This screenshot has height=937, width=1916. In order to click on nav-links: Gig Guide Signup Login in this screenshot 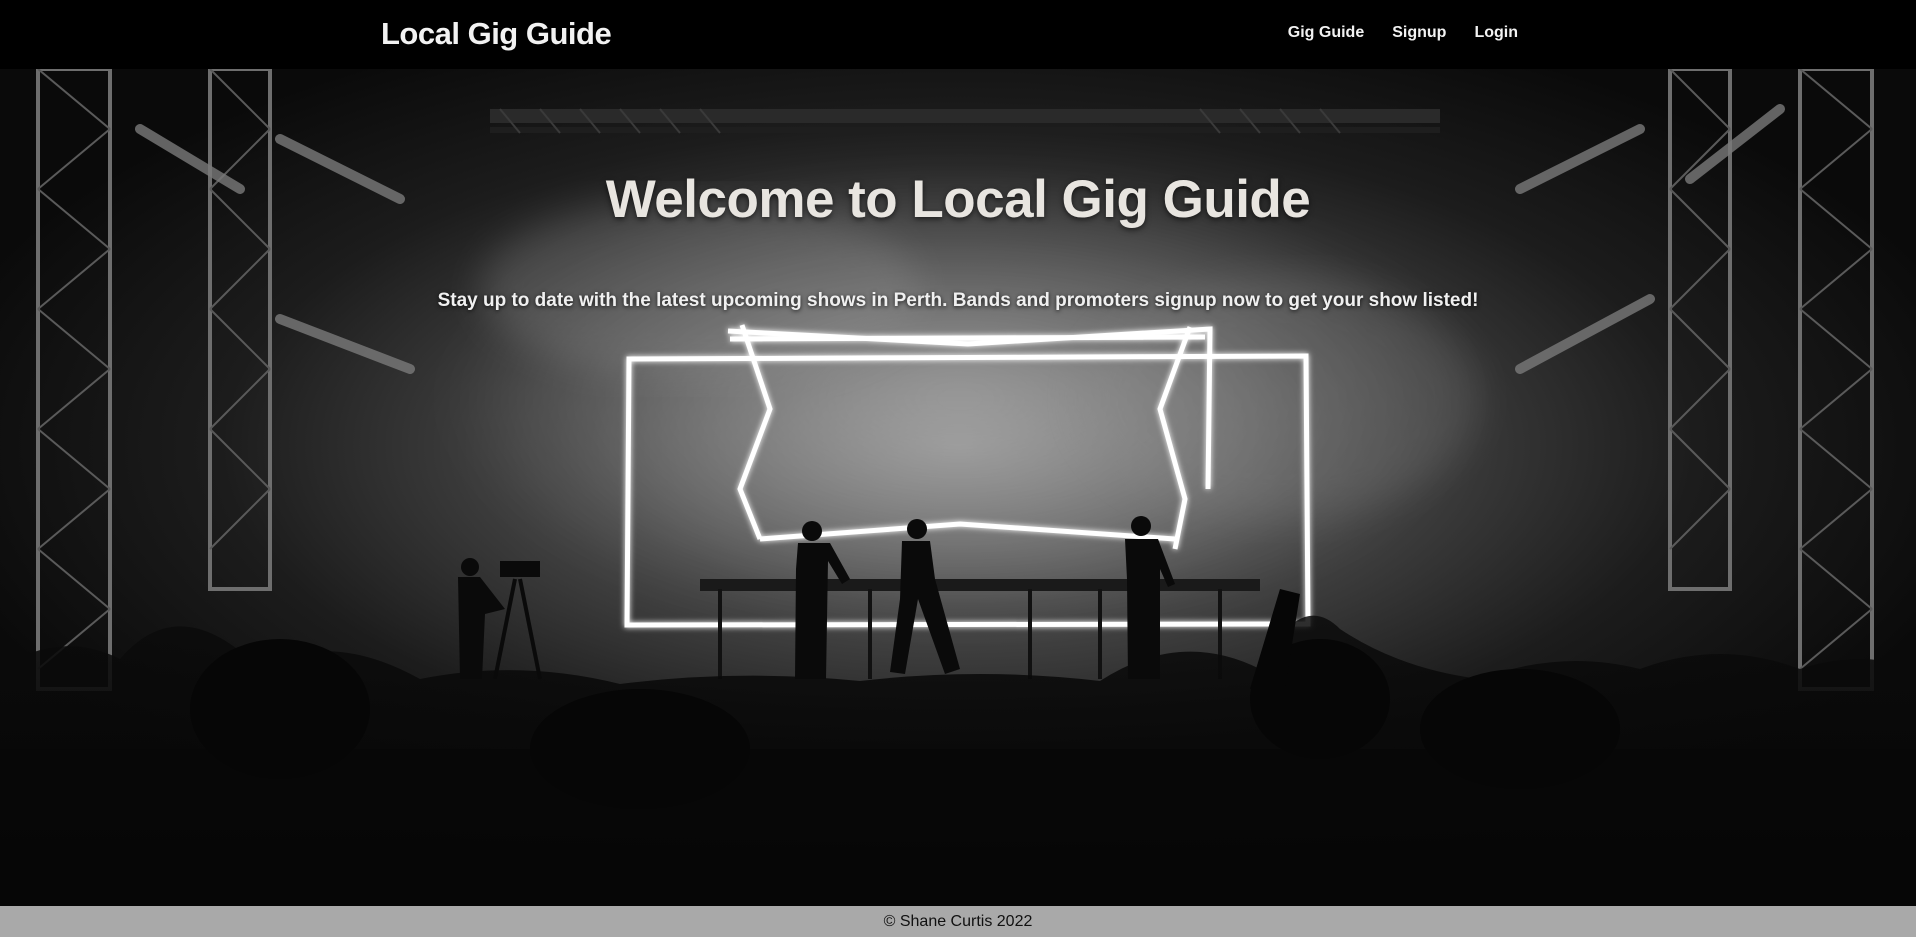, I will do `click(1403, 33)`.